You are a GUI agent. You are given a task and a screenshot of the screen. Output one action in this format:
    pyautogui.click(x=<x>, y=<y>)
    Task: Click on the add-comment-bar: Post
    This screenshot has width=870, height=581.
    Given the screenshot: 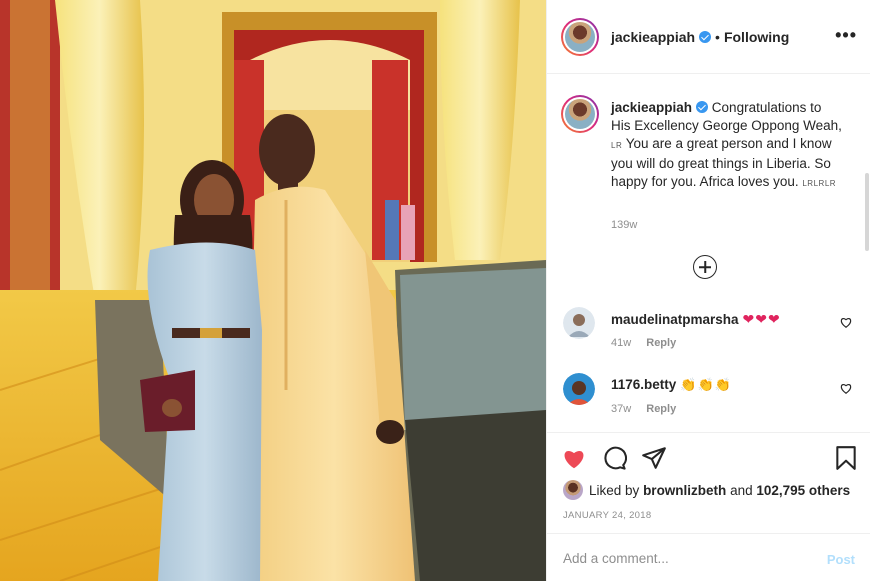 What is the action you would take?
    pyautogui.click(x=708, y=557)
    